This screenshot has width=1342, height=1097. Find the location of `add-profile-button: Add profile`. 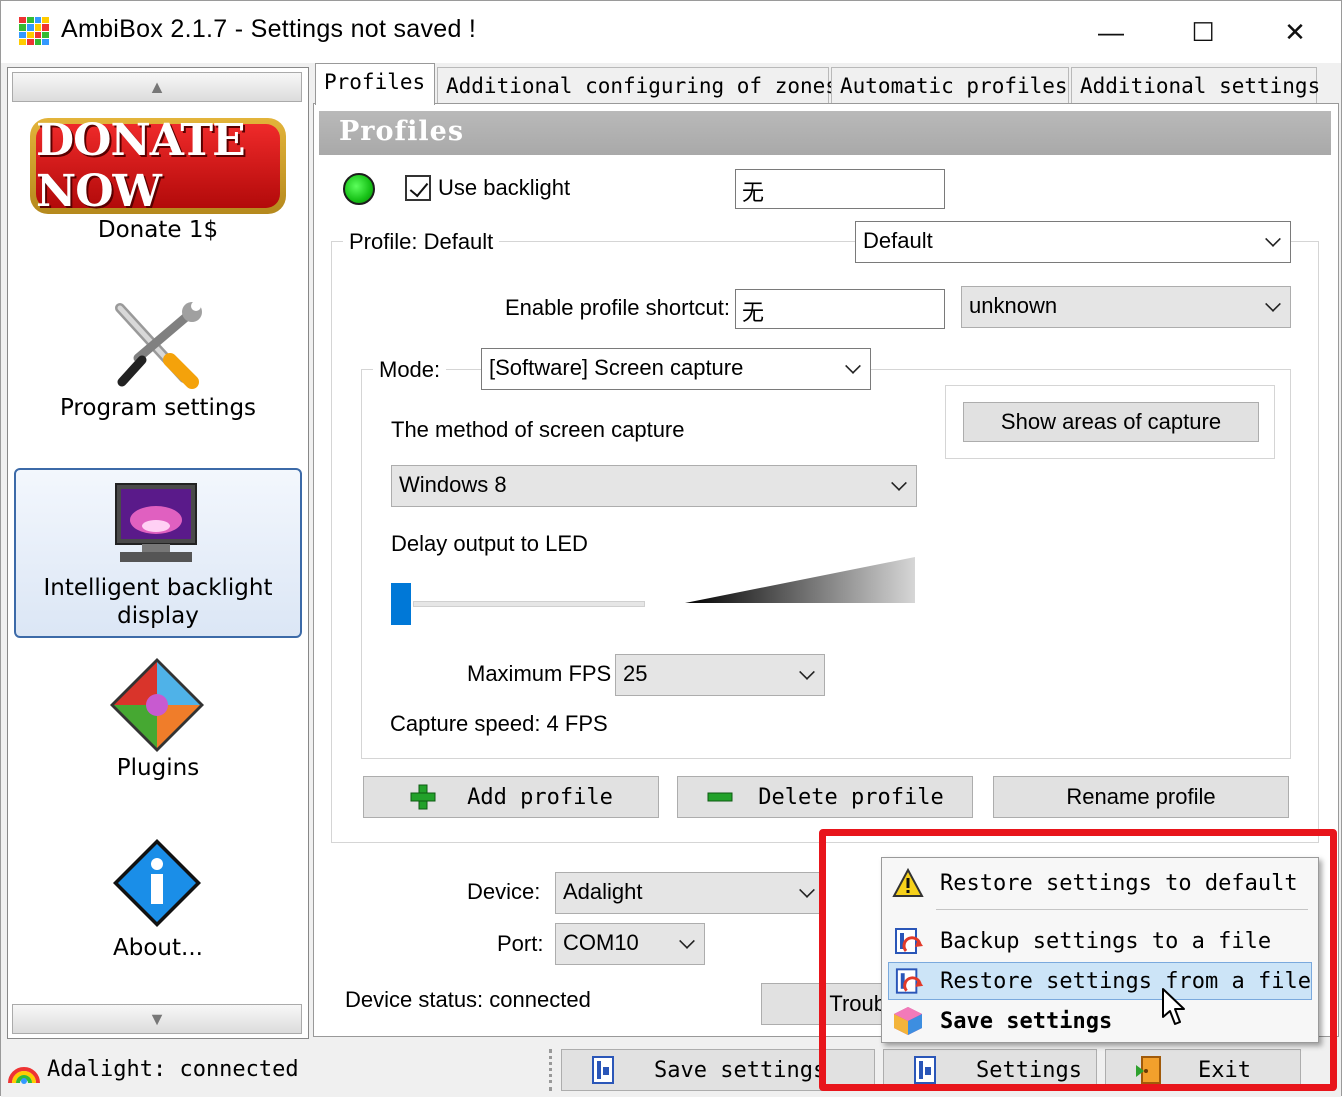

add-profile-button: Add profile is located at coordinates (511, 797).